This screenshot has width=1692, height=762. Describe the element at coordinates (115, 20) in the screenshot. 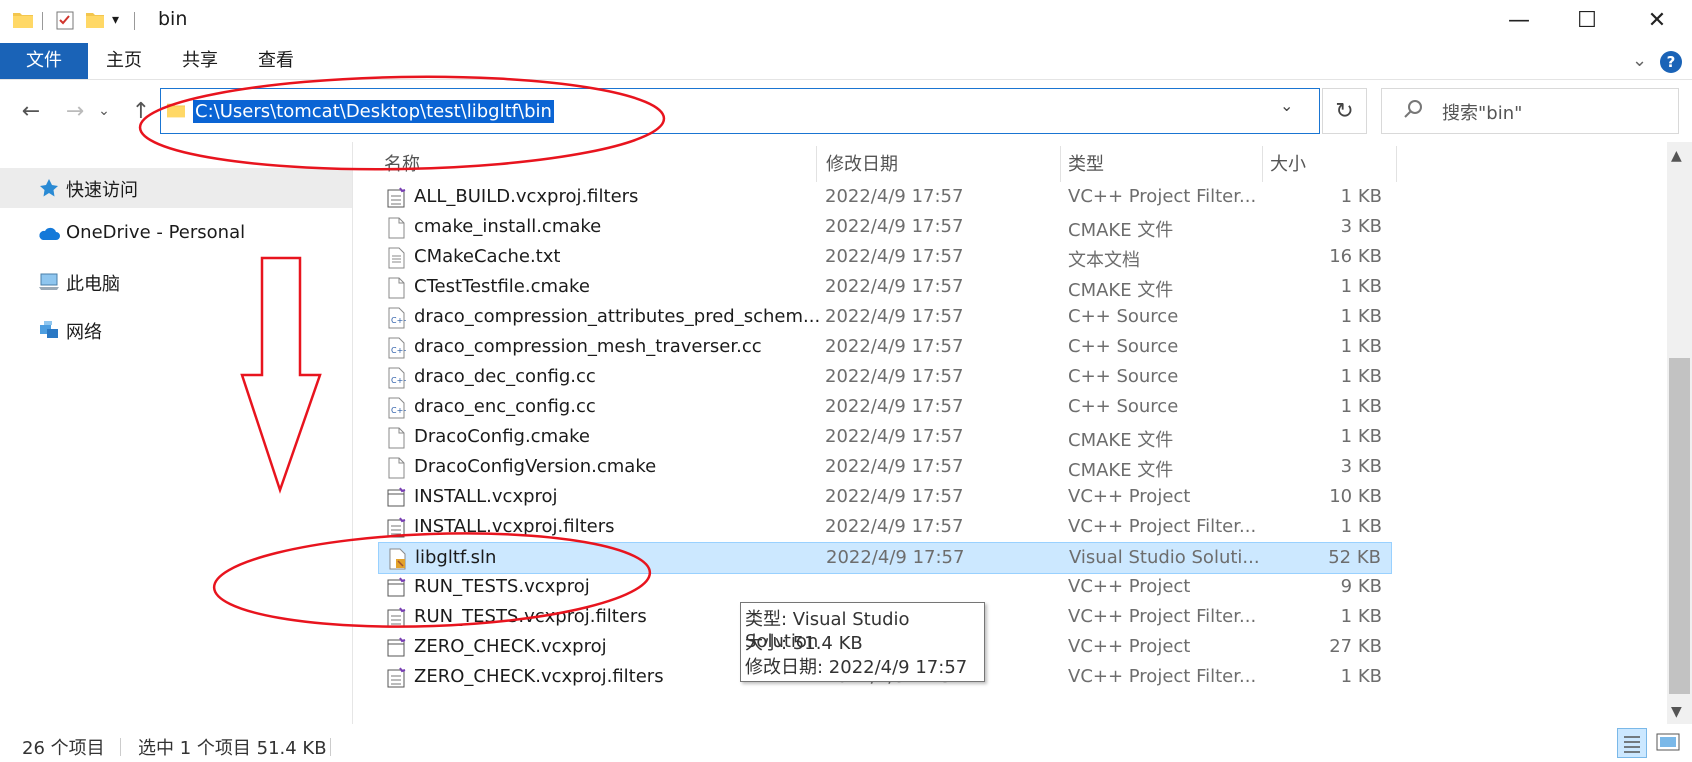

I see `customize-quick-access-icon: ▾` at that location.